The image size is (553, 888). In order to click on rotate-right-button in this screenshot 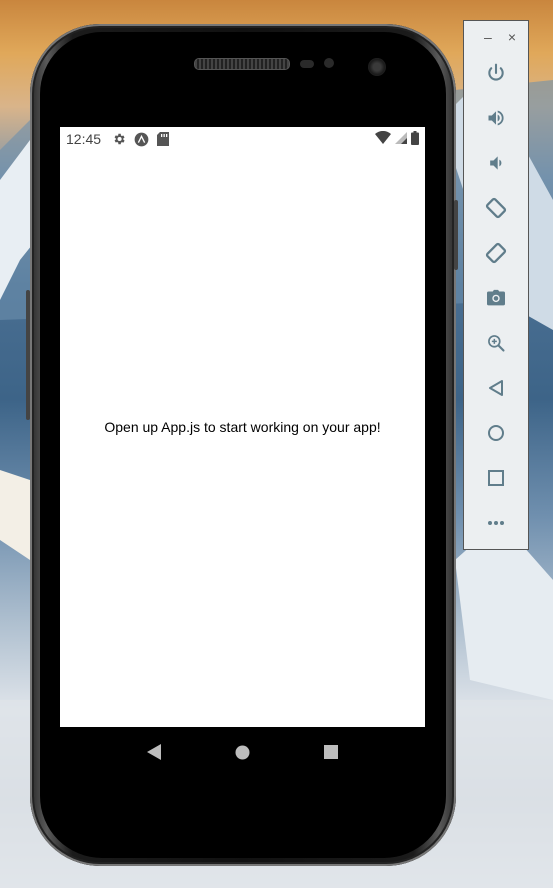, I will do `click(496, 253)`.